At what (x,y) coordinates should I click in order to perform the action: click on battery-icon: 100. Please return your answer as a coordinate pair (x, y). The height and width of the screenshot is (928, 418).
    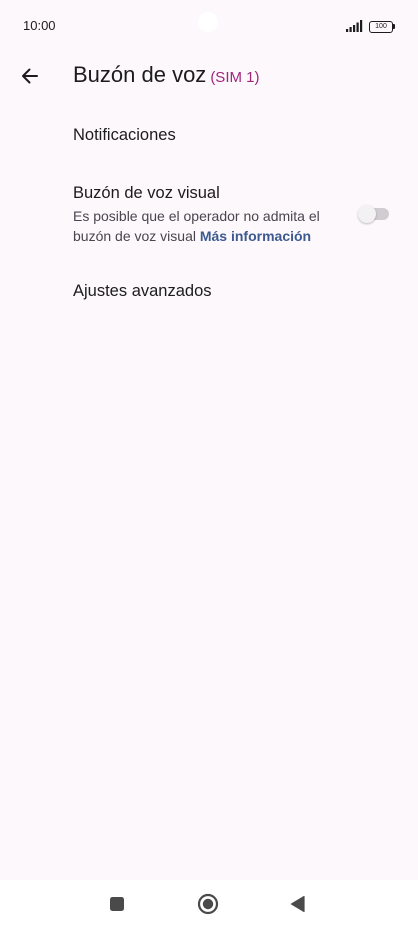
    Looking at the image, I should click on (382, 27).